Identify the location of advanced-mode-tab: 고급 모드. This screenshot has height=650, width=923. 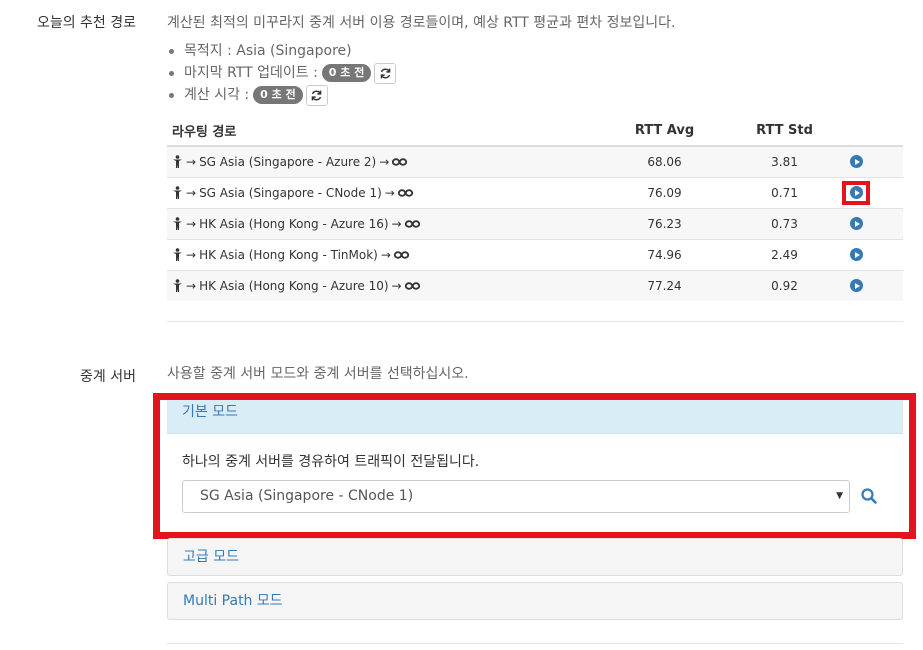
(535, 557).